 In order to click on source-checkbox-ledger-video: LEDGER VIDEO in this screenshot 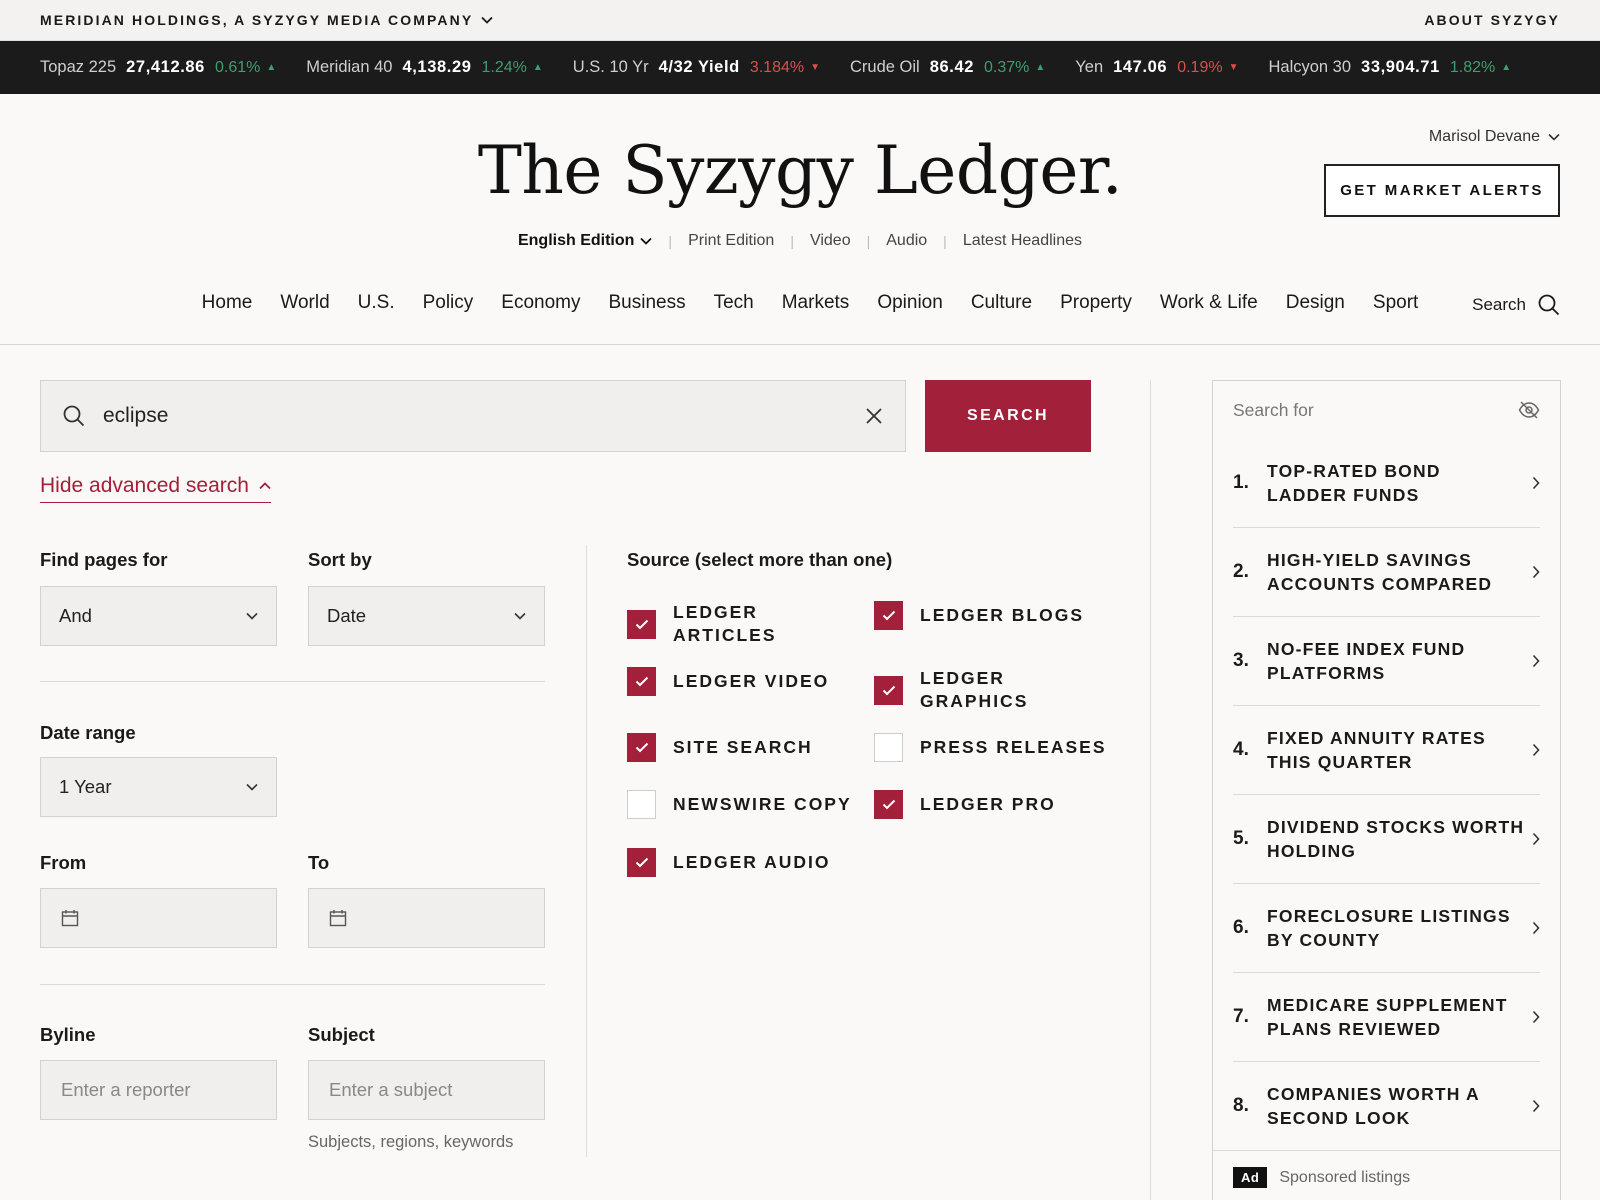, I will do `click(740, 681)`.